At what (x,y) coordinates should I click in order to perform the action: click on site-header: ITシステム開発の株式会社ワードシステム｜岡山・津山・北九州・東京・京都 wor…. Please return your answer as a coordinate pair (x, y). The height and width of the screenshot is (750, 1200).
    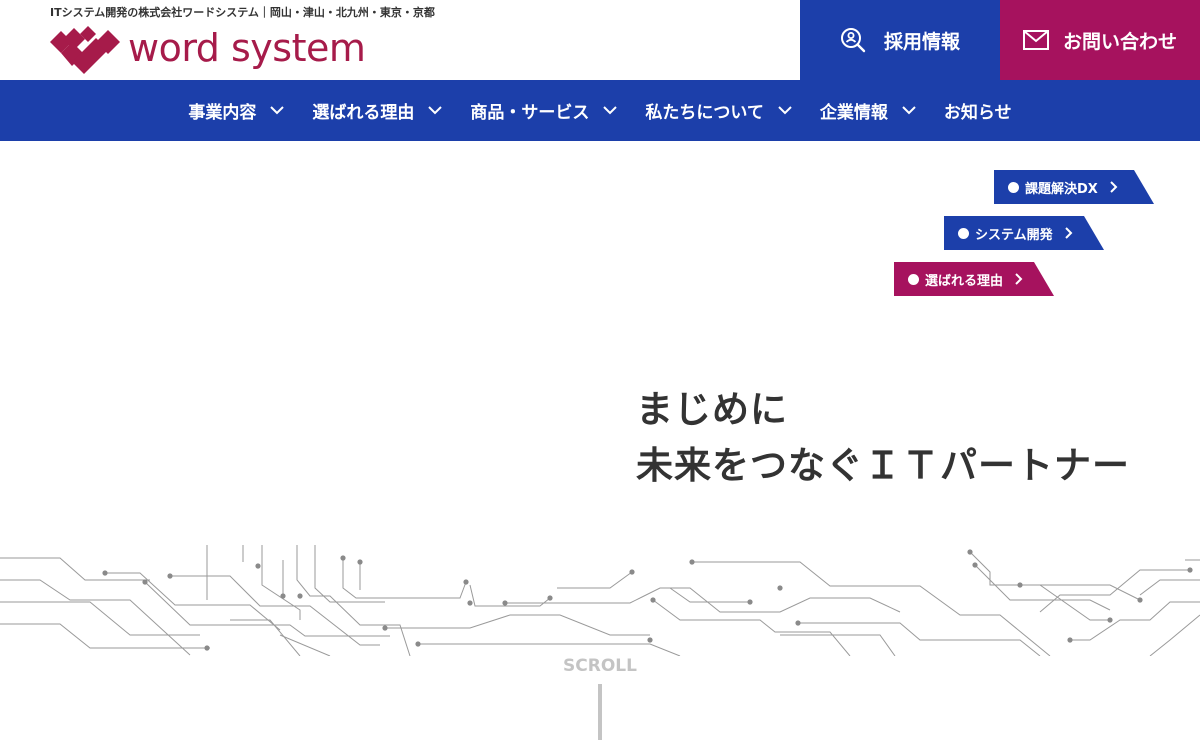
    Looking at the image, I should click on (600, 40).